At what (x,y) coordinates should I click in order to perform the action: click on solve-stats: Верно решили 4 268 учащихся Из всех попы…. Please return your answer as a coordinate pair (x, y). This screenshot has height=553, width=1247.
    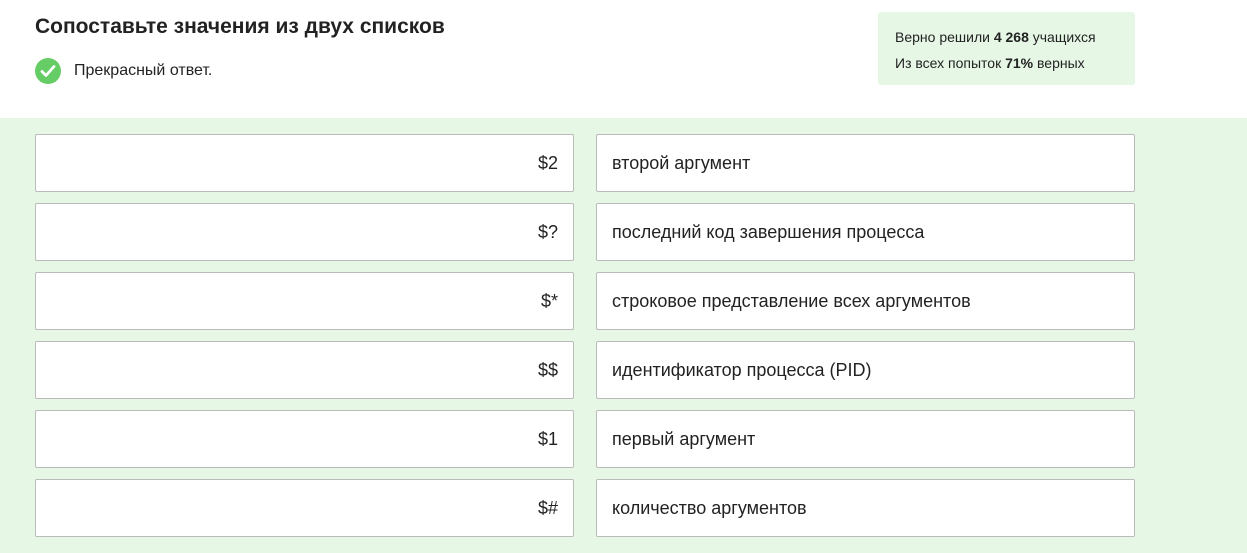
    Looking at the image, I should click on (1006, 48).